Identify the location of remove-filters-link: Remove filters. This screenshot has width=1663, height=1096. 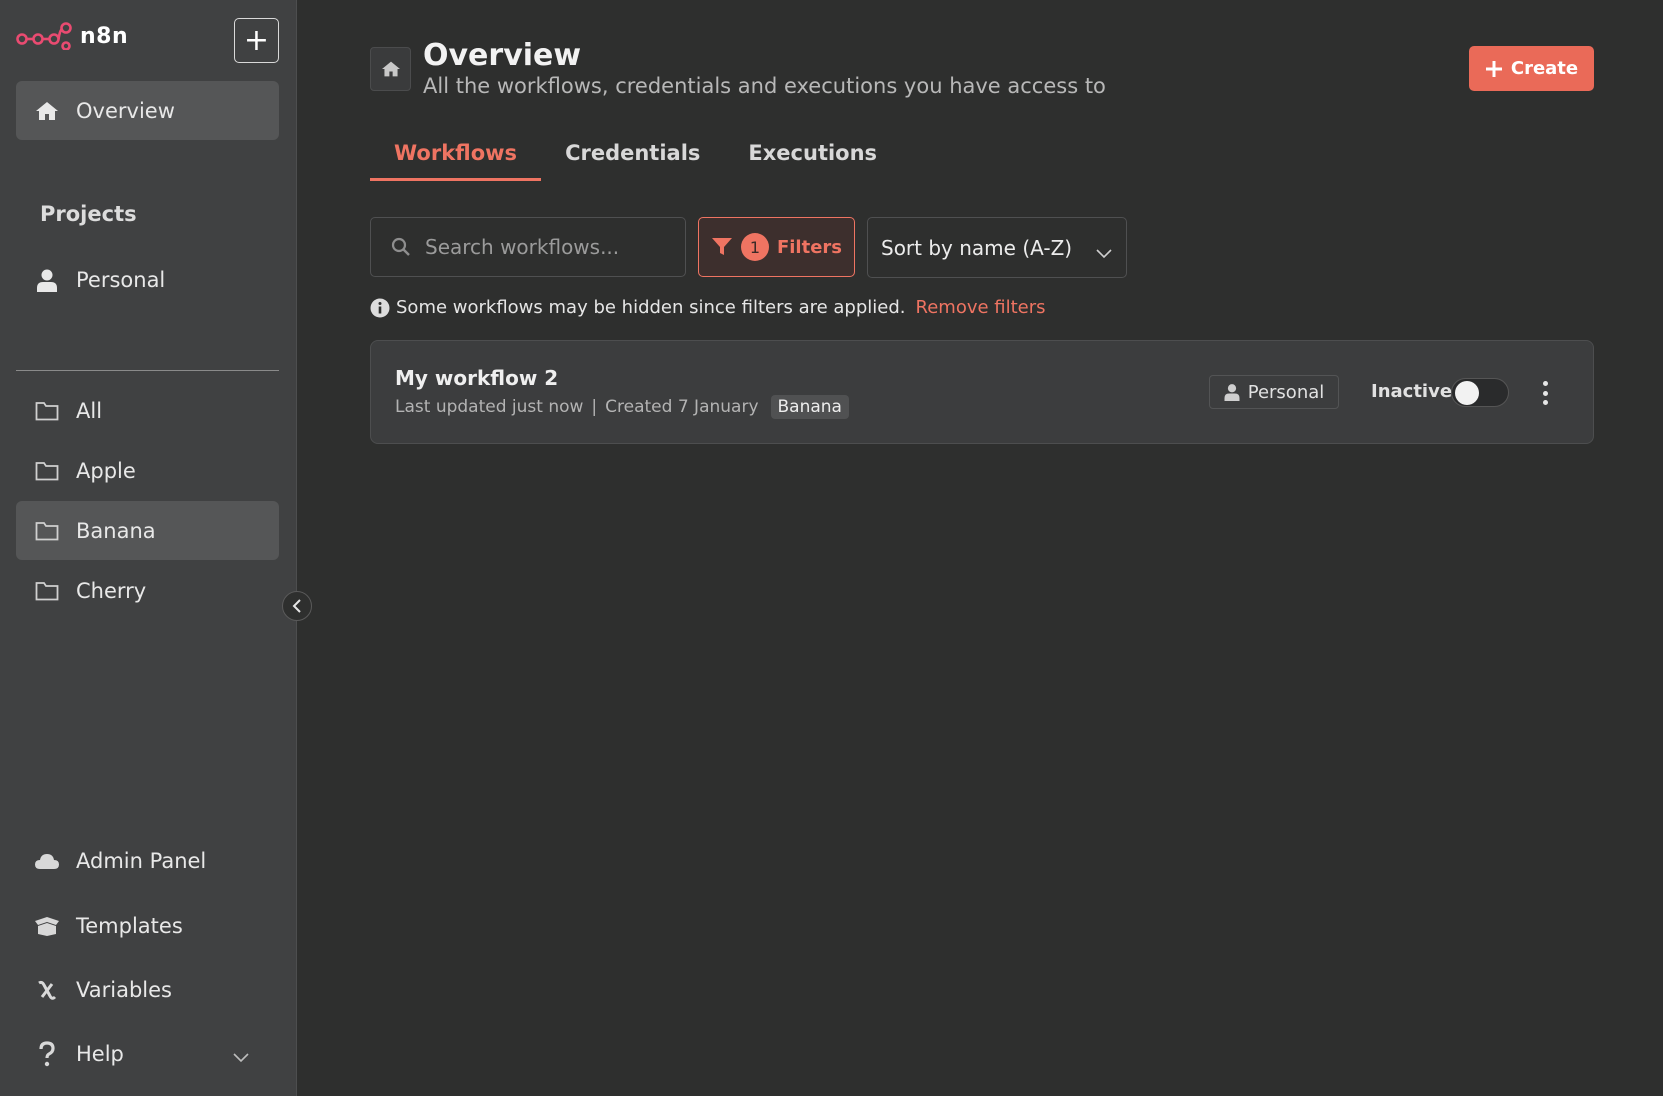
(981, 307).